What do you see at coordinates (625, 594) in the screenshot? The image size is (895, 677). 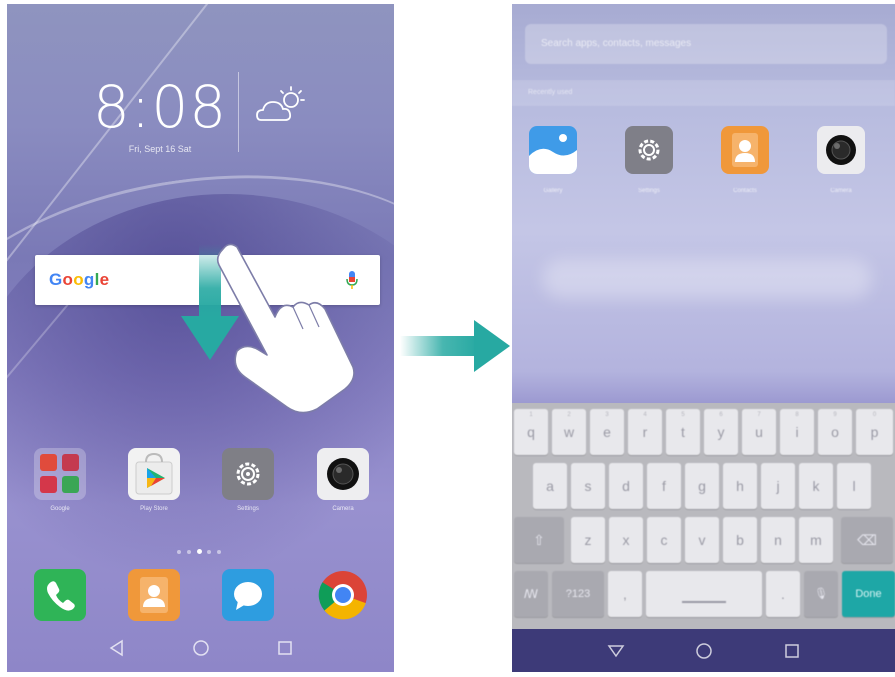 I see `comma-key: ,` at bounding box center [625, 594].